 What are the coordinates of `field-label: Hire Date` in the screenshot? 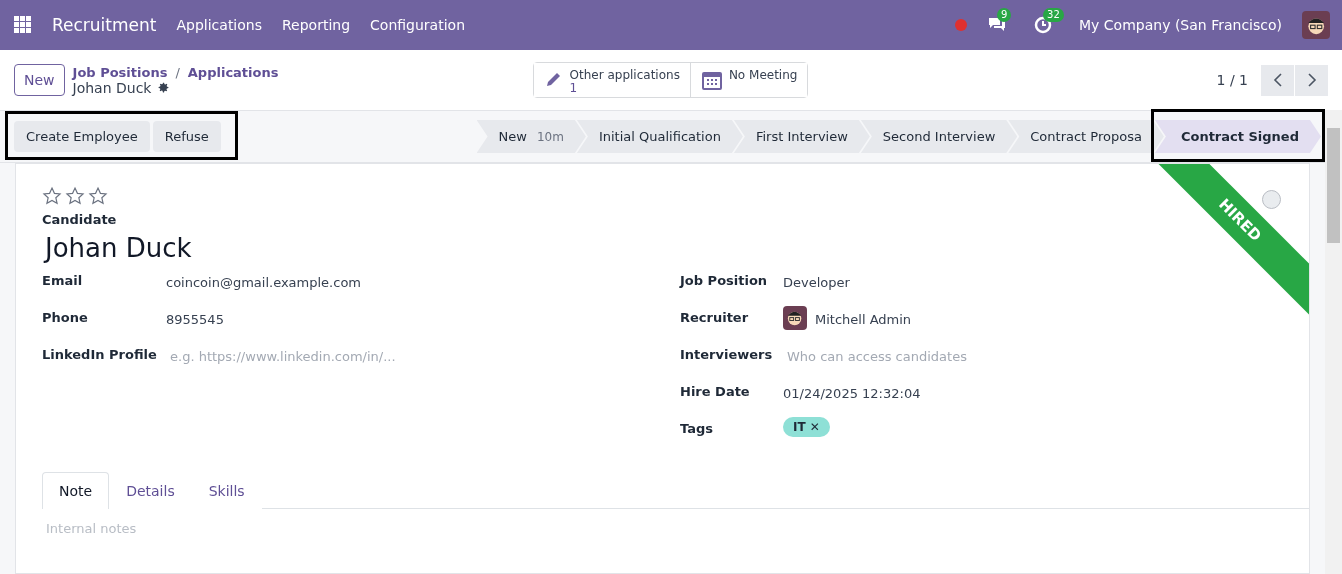 It's located at (715, 391).